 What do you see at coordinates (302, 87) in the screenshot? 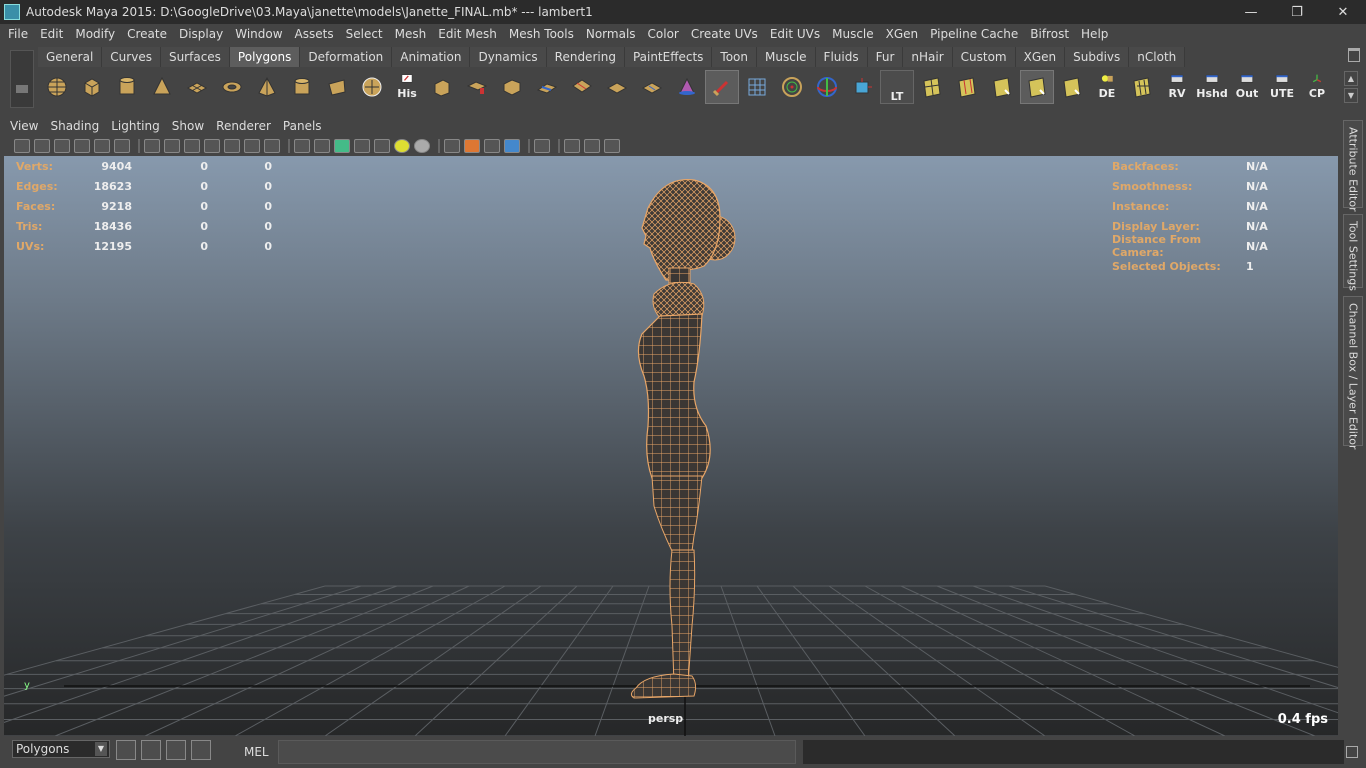
I see `poly-pipe-icon` at bounding box center [302, 87].